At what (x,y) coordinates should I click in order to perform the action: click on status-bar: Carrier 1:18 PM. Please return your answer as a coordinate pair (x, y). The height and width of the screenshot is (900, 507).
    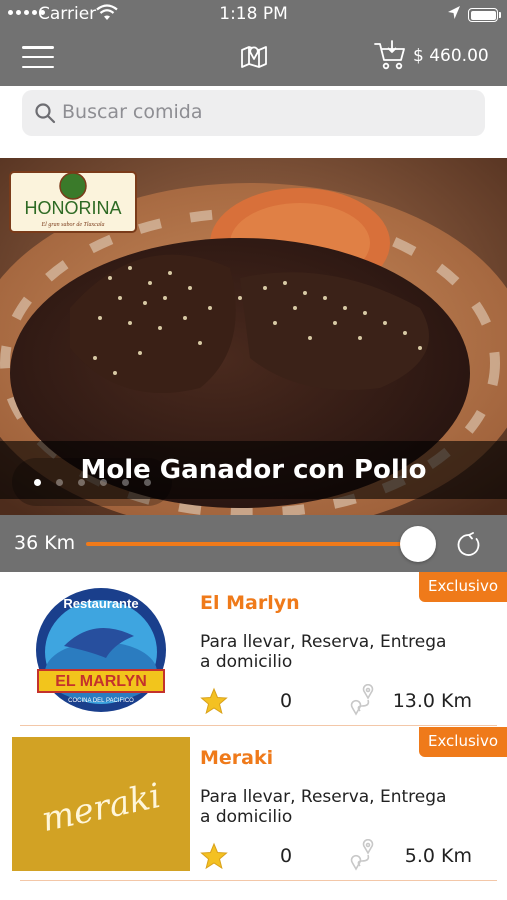
    Looking at the image, I should click on (253, 15).